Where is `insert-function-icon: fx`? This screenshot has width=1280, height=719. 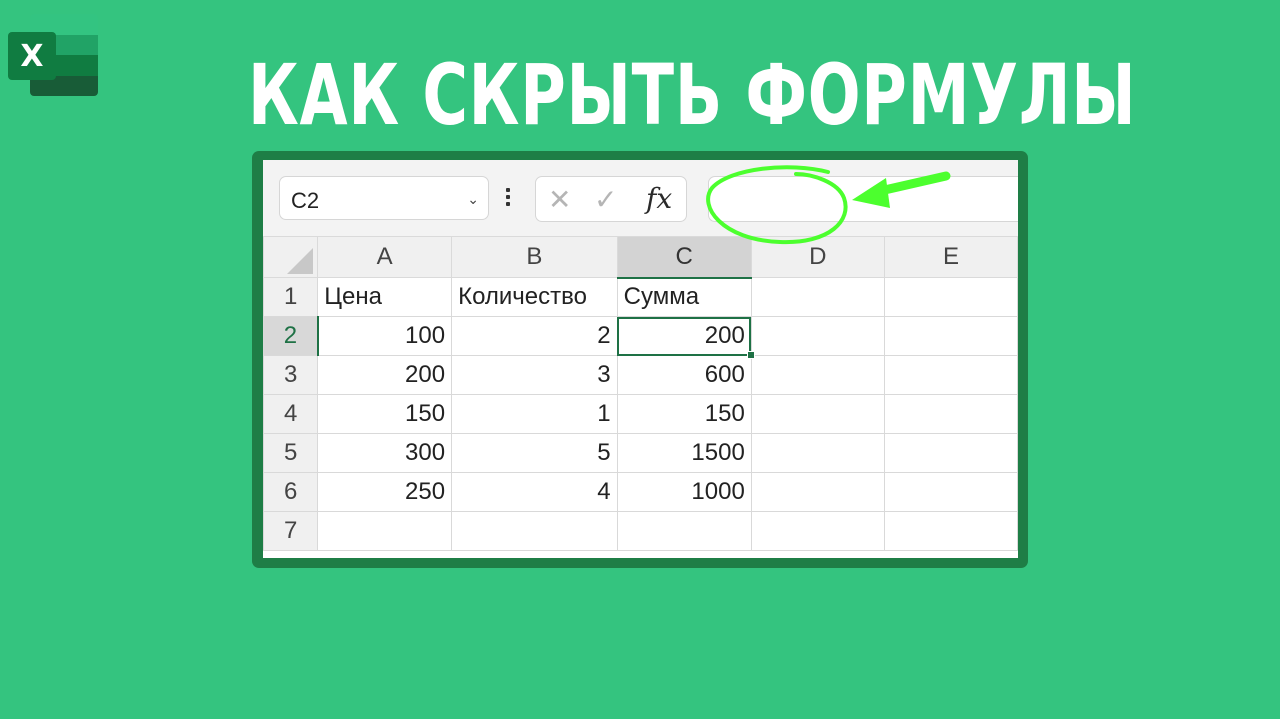 insert-function-icon: fx is located at coordinates (659, 198).